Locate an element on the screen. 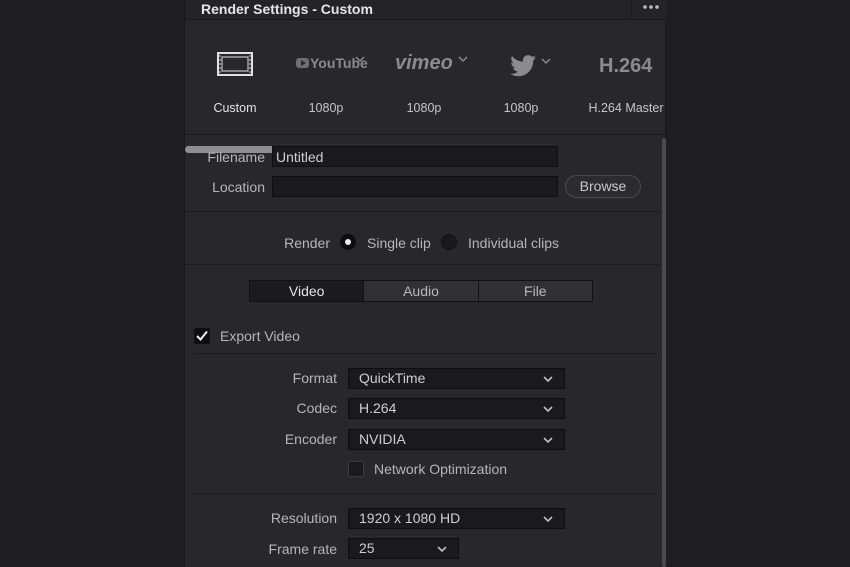  preset-vimeo-label: 1080p is located at coordinates (424, 108).